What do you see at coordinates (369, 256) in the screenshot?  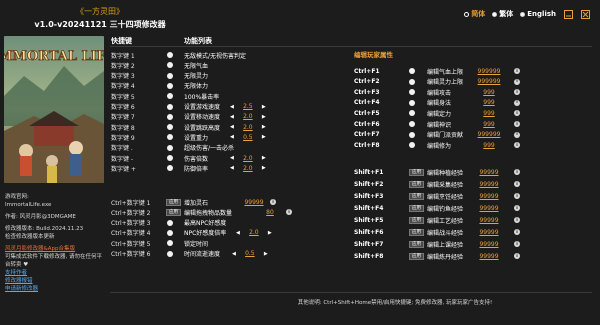 I see `hotkey-label: Shift+F8` at bounding box center [369, 256].